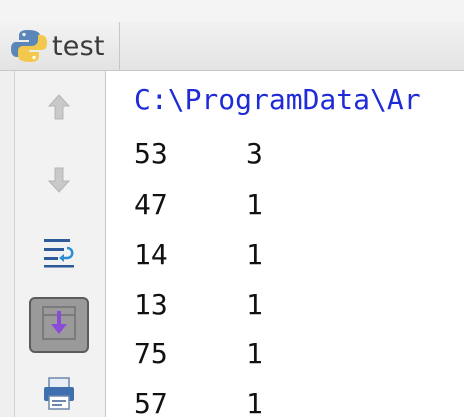  Describe the element at coordinates (198, 153) in the screenshot. I see `output-row: 53 3` at that location.